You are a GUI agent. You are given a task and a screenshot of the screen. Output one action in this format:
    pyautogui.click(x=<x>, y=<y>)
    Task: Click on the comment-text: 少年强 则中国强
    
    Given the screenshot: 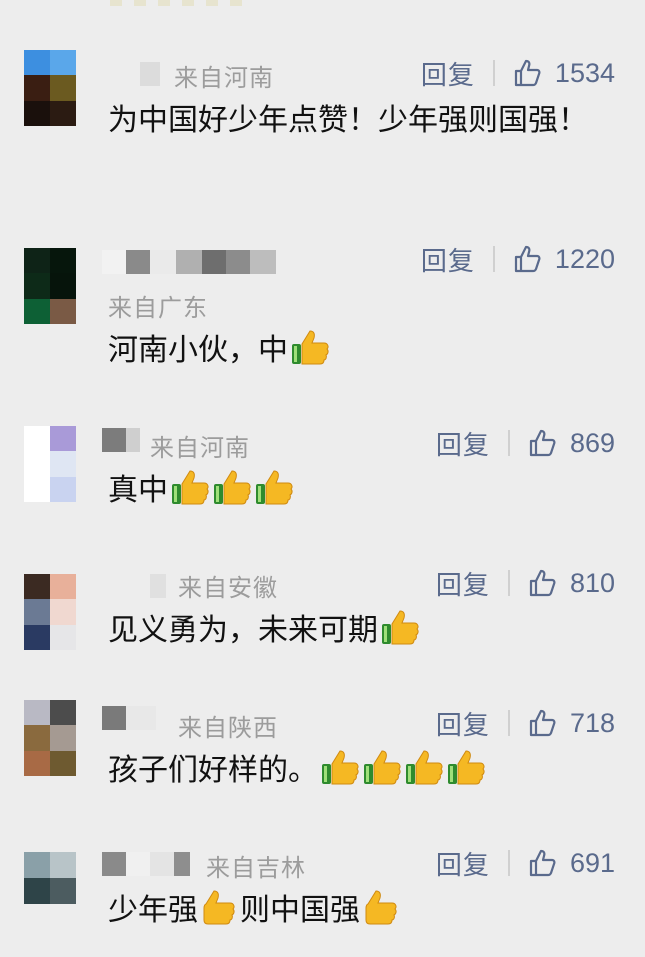 What is the action you would take?
    pyautogui.click(x=353, y=911)
    